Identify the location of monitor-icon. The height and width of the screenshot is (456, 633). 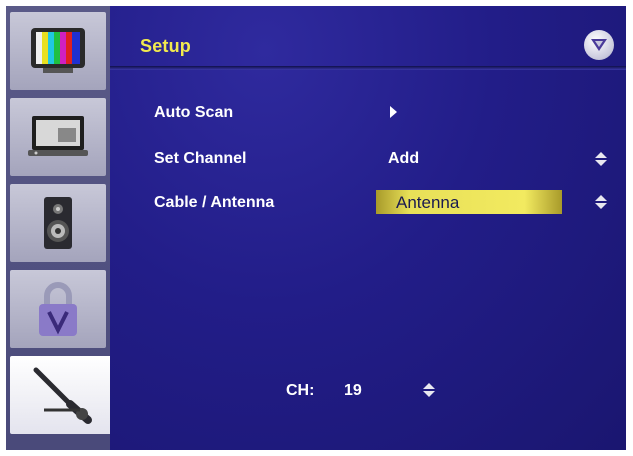
(58, 136).